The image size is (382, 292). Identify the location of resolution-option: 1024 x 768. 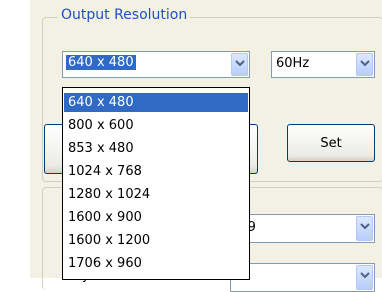
(156, 171).